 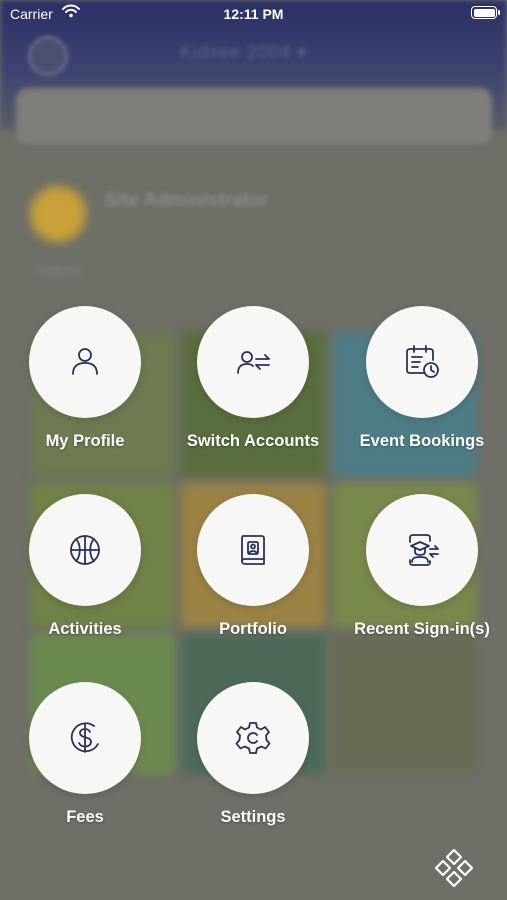 I want to click on portfolio-book-icon, so click(x=253, y=550).